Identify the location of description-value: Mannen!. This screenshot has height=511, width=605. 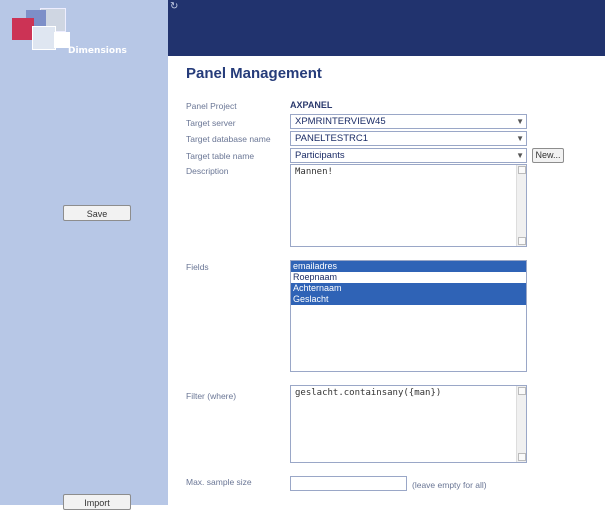
(314, 172).